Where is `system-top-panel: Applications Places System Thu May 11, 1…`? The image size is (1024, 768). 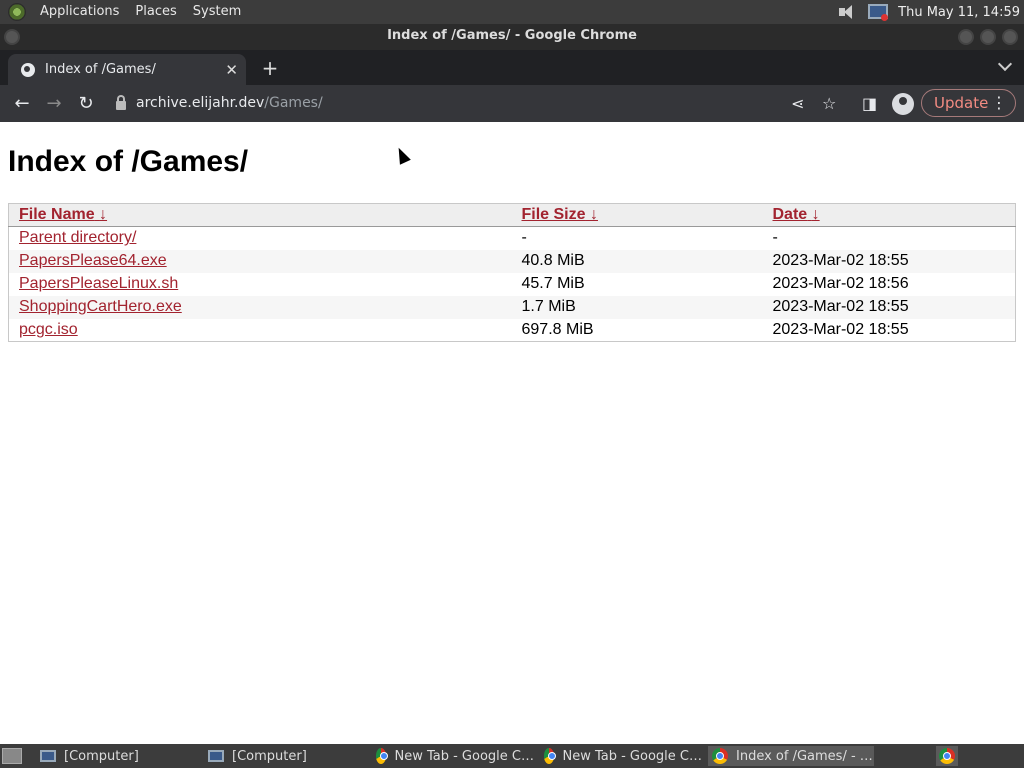
system-top-panel: Applications Places System Thu May 11, 1… is located at coordinates (512, 12).